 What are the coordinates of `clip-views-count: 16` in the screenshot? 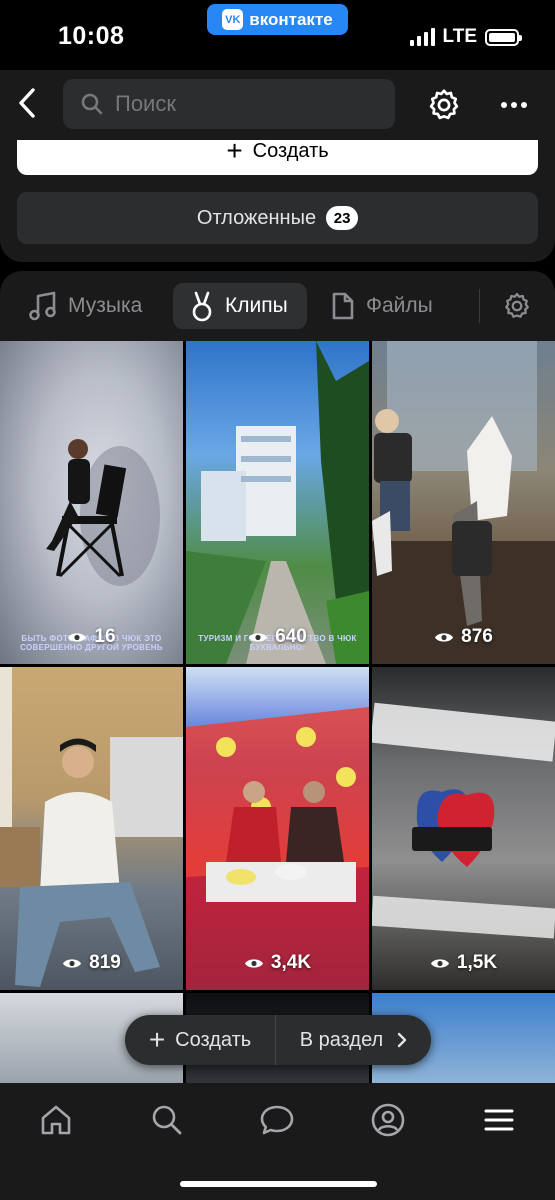 It's located at (105, 636).